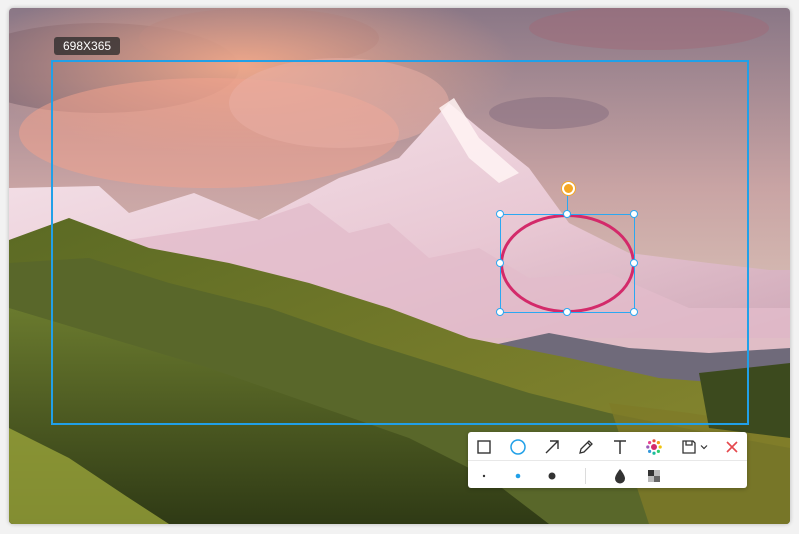  I want to click on ellipse-tool-button, so click(518, 447).